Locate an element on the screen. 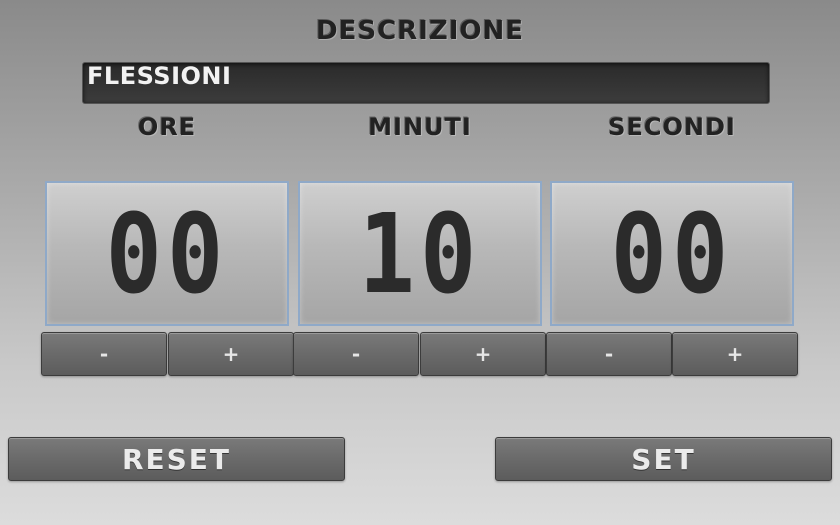  hours-display: 00 is located at coordinates (167, 253).